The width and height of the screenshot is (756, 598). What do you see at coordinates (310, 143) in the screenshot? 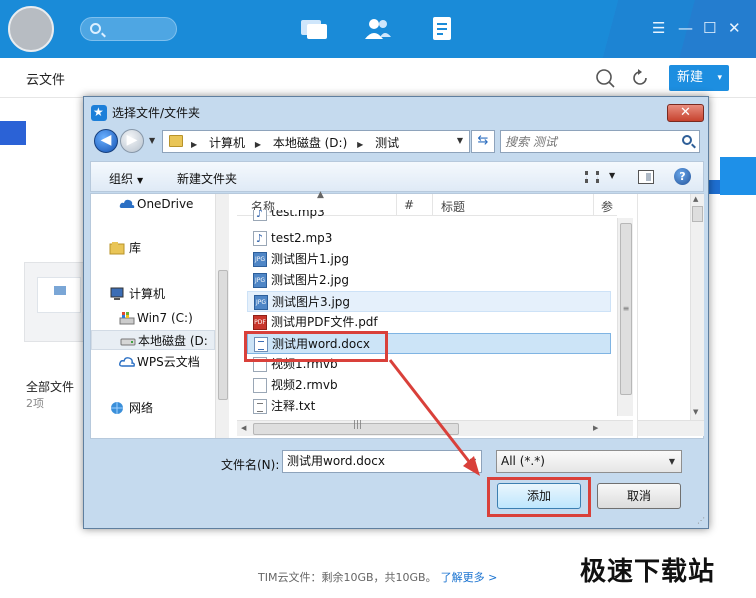
I see `breadcrumb-drive-d: 本地磁盘 (D:)` at bounding box center [310, 143].